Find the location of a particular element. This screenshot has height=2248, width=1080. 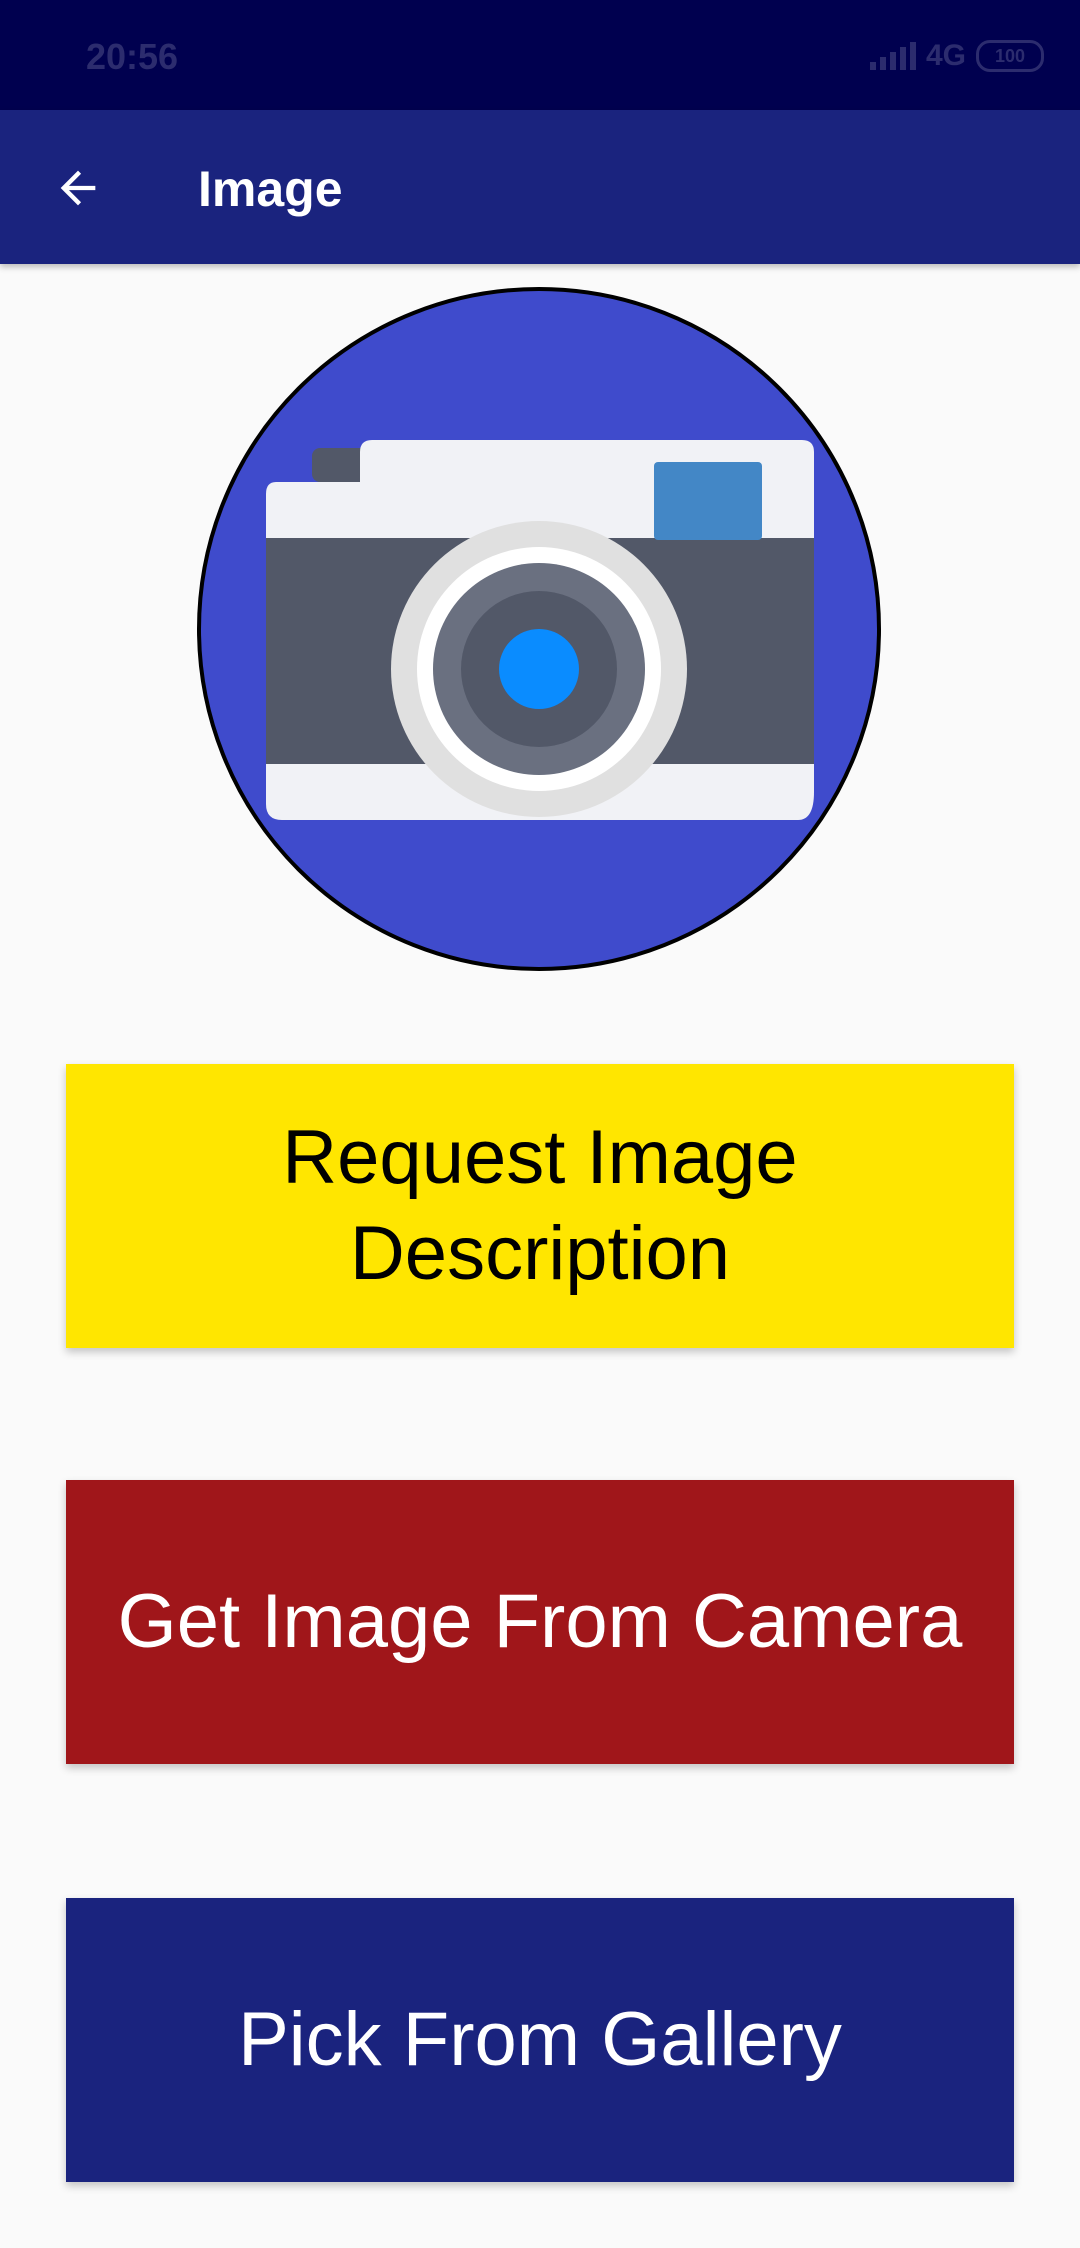

status-icons: 4G 100 is located at coordinates (956, 56).